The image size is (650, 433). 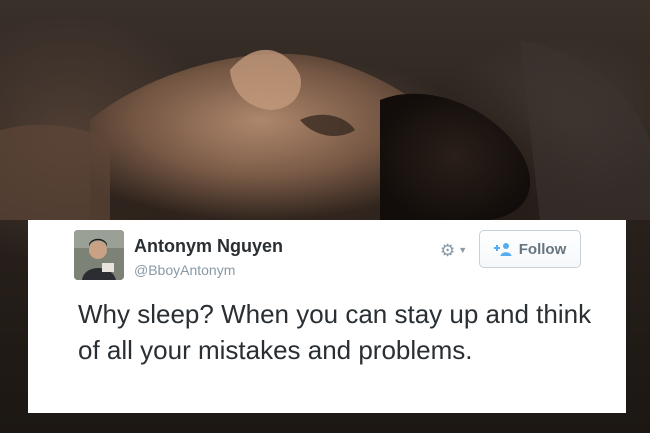 I want to click on user-handle: @BboyAntonym, so click(x=184, y=270).